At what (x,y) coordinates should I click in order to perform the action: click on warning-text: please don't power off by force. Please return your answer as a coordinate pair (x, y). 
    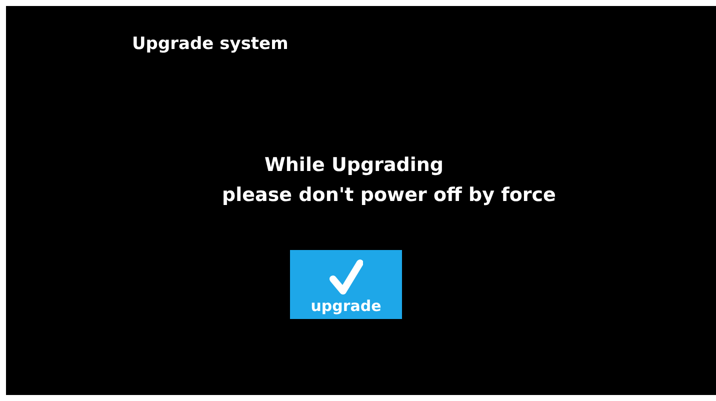
    Looking at the image, I should click on (389, 195).